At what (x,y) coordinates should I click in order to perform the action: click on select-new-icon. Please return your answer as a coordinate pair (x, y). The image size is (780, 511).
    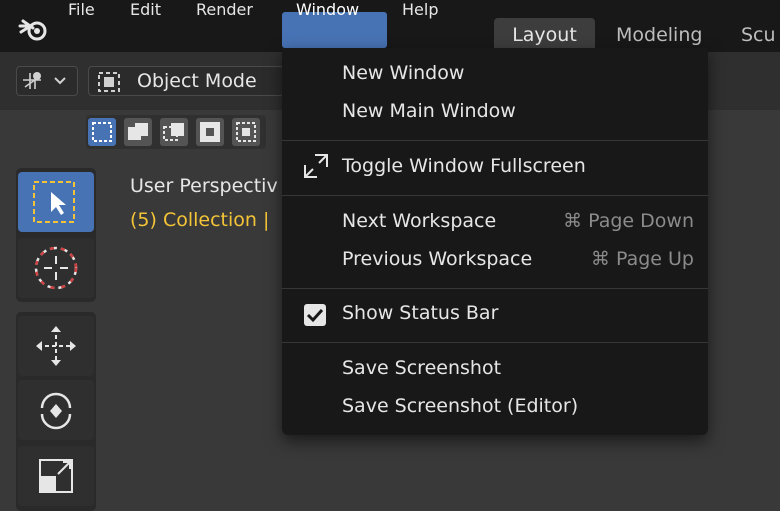
    Looking at the image, I should click on (102, 132).